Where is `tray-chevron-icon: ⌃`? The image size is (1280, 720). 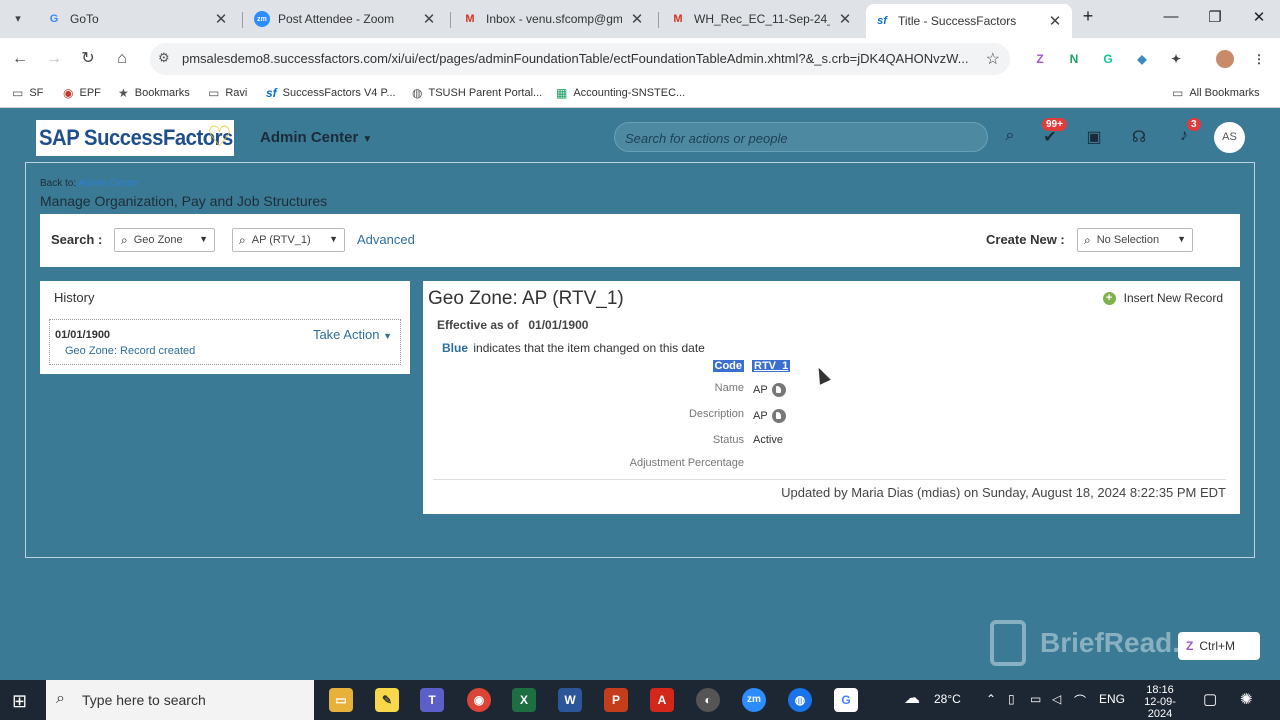
tray-chevron-icon: ⌃ is located at coordinates (991, 699).